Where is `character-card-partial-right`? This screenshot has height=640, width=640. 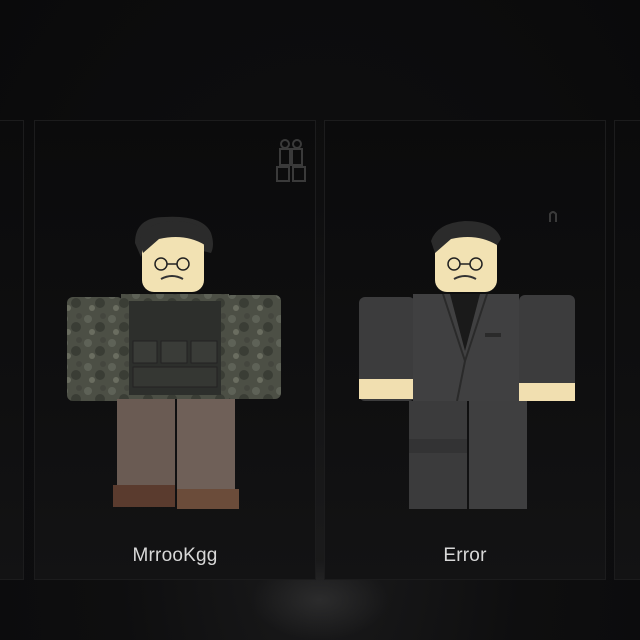 character-card-partial-right is located at coordinates (627, 350).